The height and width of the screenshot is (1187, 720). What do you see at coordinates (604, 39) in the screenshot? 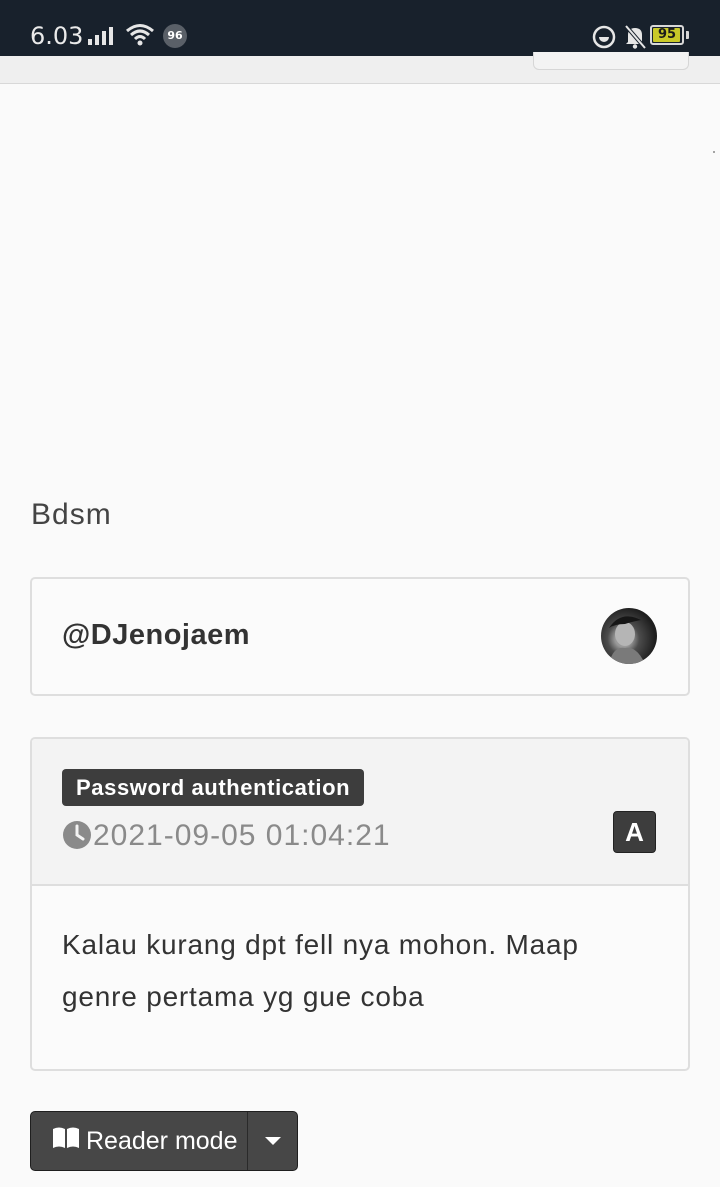
I see `do-not-disturb-icon` at bounding box center [604, 39].